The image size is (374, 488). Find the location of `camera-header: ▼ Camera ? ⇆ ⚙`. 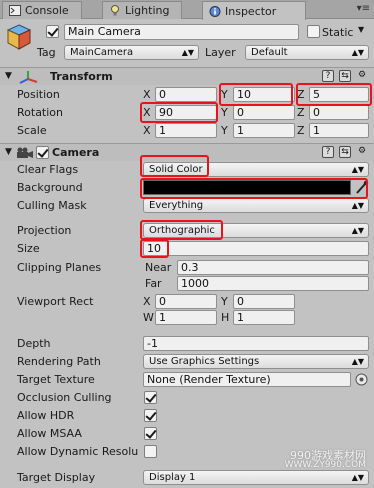

camera-header: ▼ Camera ? ⇆ ⚙ is located at coordinates (187, 152).